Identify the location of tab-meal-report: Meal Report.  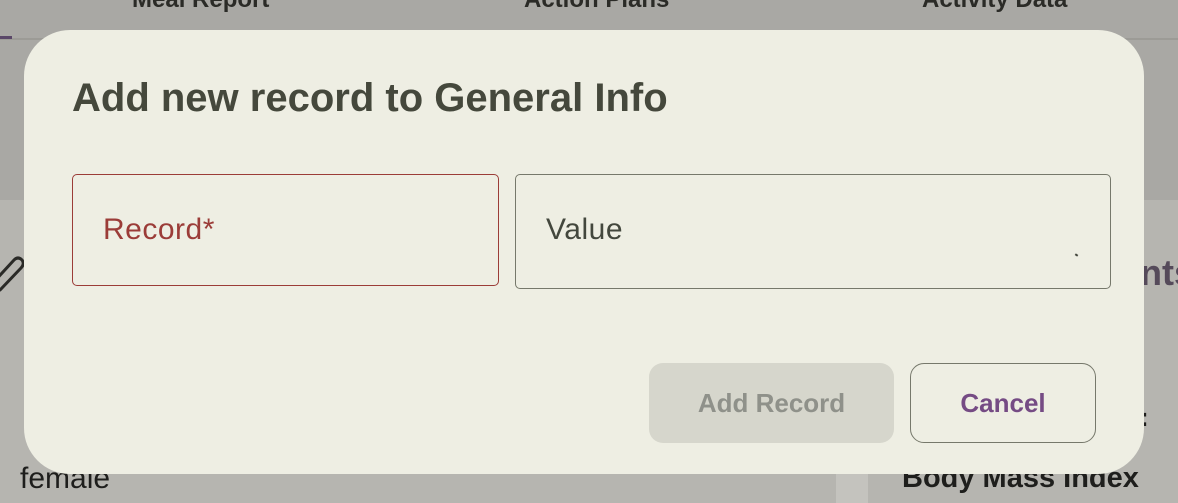
(200, 7).